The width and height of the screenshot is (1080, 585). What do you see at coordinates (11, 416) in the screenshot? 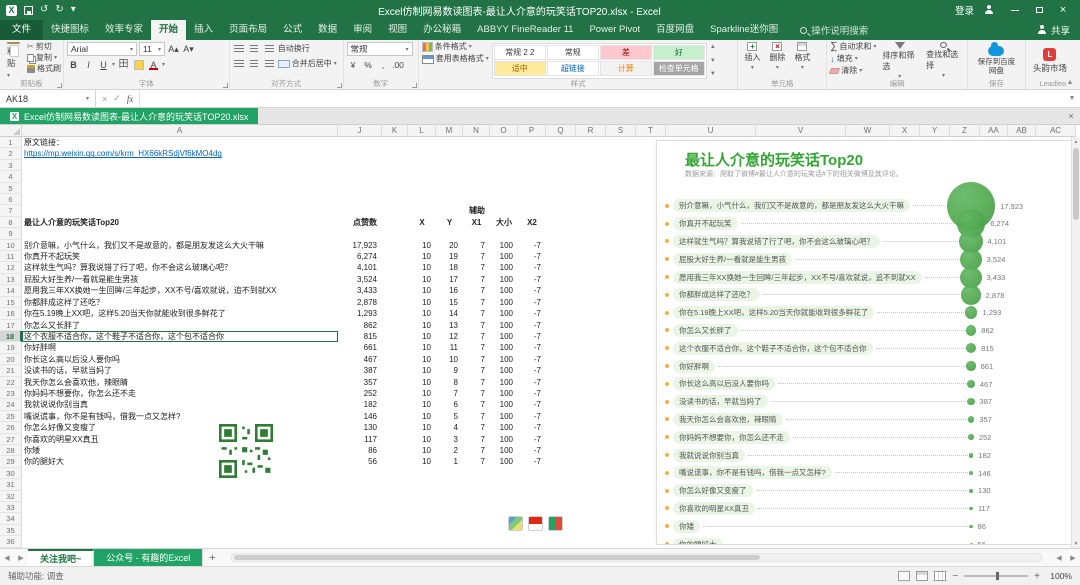
I see `row-header-25: 25` at bounding box center [11, 416].